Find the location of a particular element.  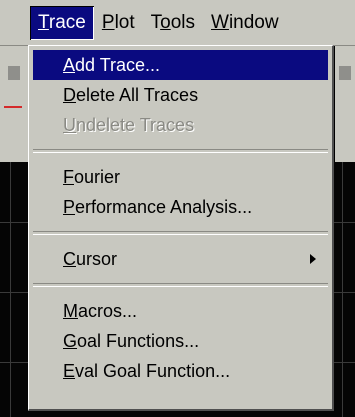

menu-window: Window is located at coordinates (245, 23).